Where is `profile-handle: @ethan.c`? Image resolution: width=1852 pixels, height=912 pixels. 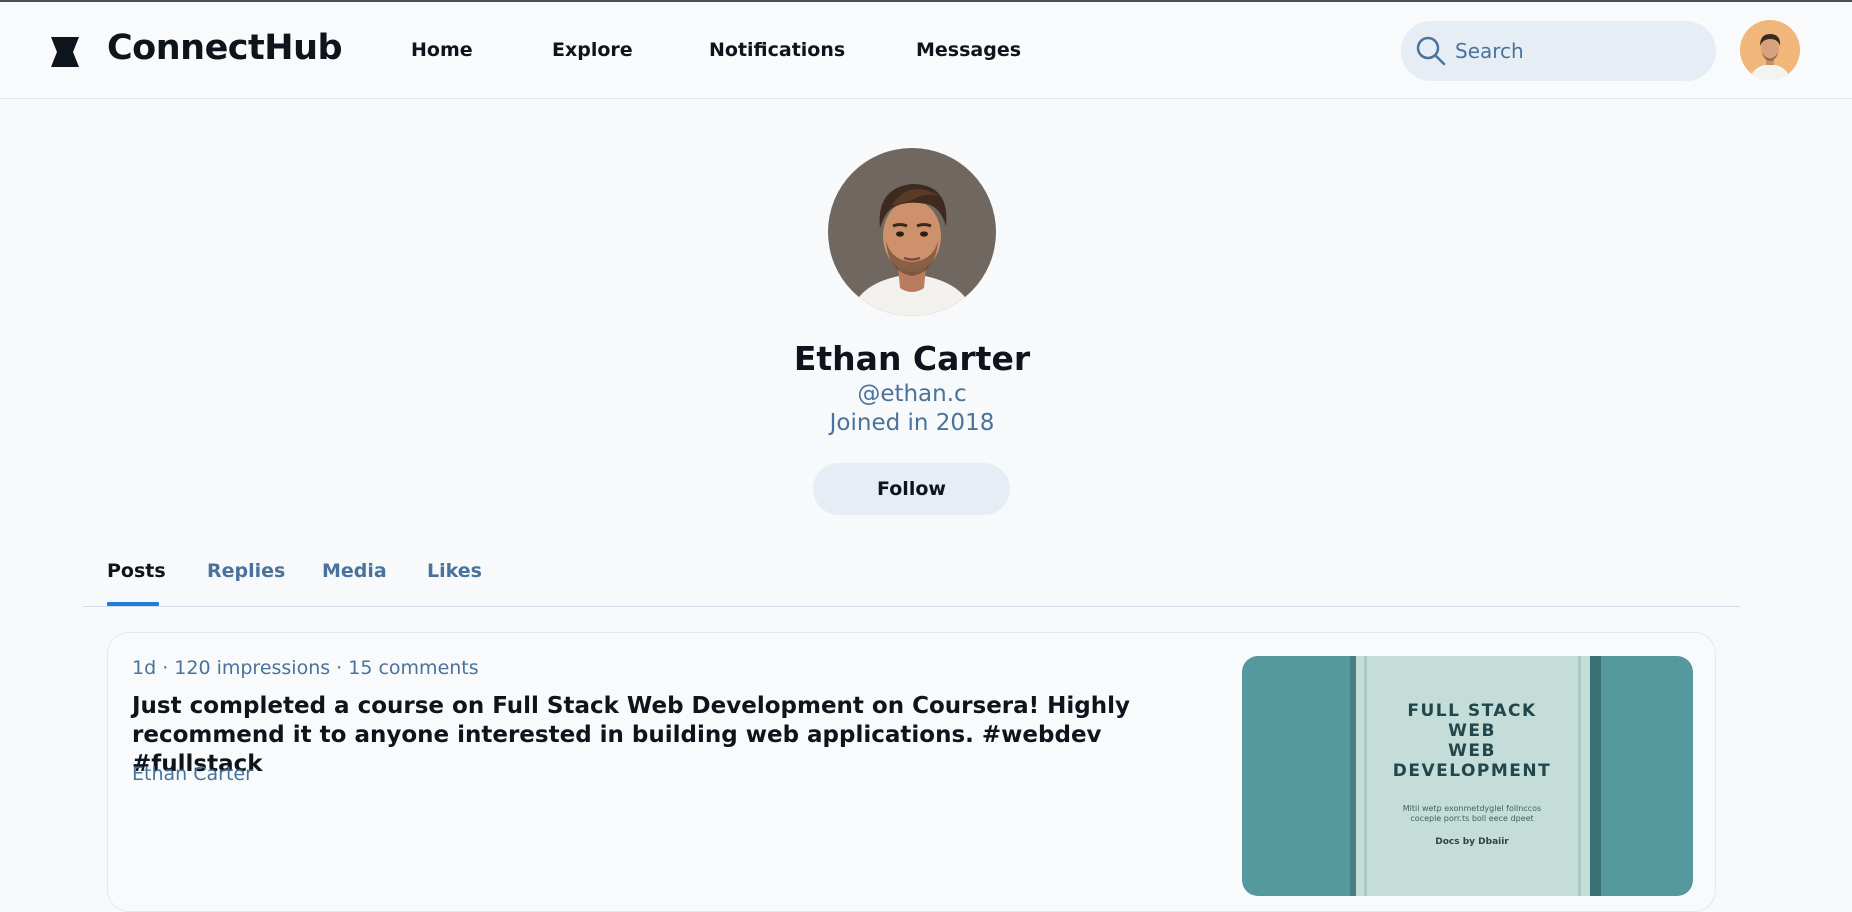
profile-handle: @ethan.c is located at coordinates (912, 394).